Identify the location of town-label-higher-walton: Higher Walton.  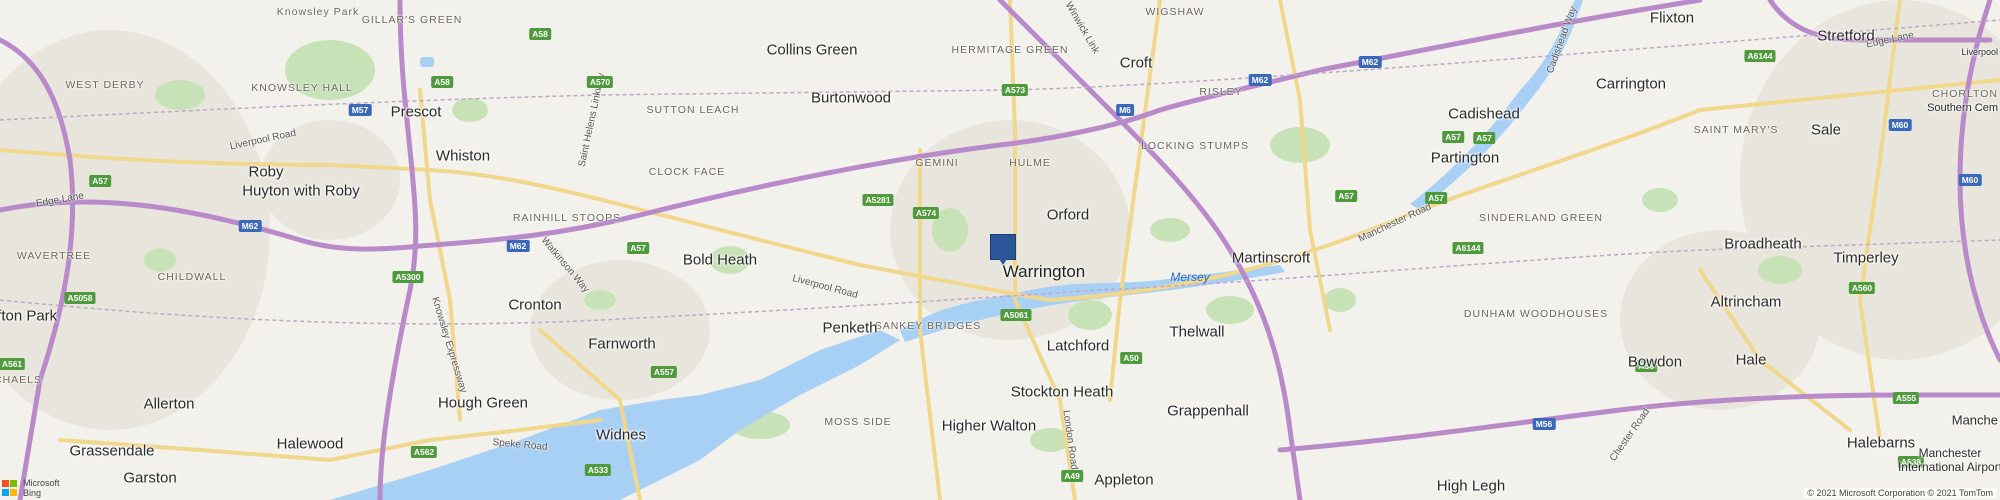
(989, 426).